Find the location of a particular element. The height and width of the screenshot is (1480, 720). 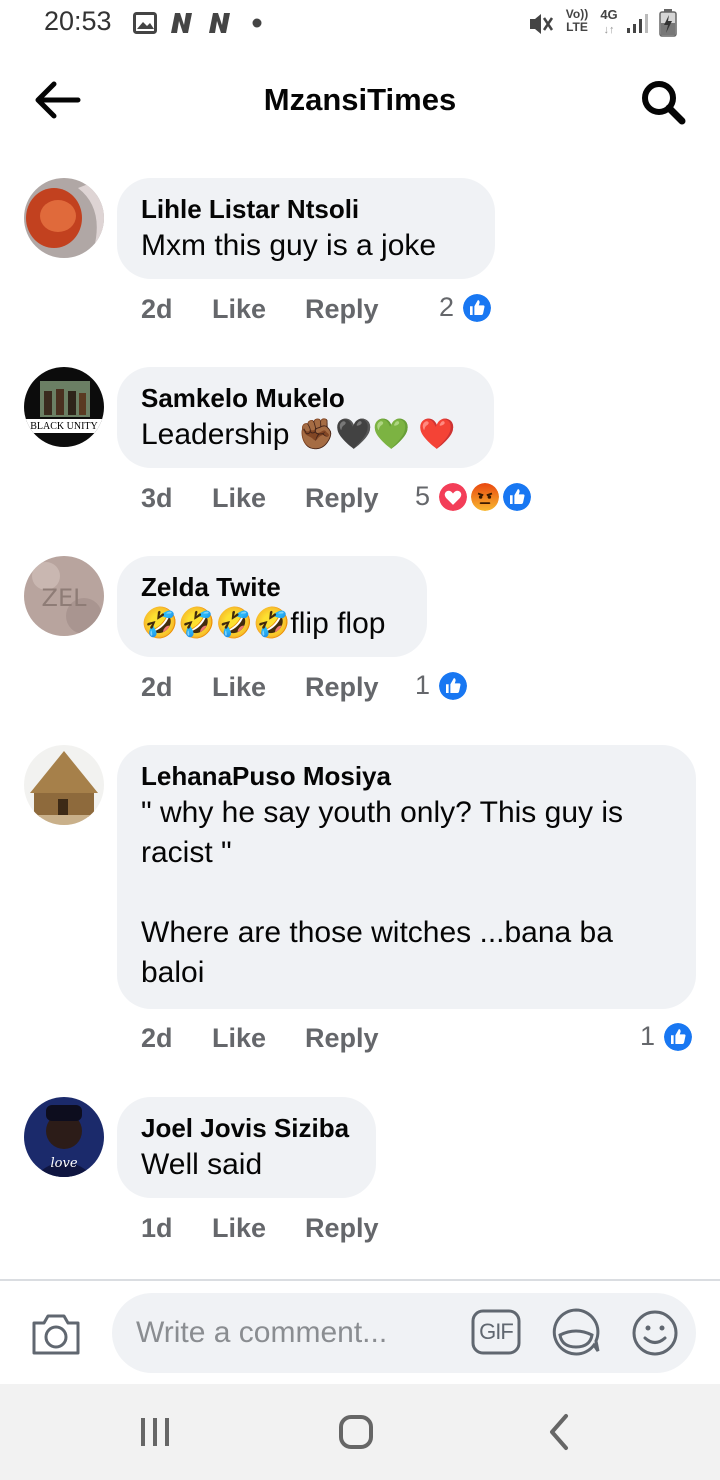

app-header: MzansiTimes is located at coordinates (360, 100).